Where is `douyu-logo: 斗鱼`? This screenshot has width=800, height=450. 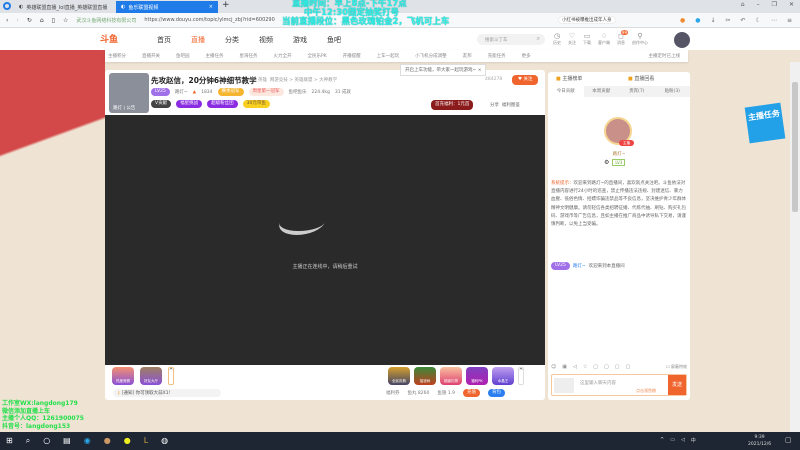 douyu-logo: 斗鱼 is located at coordinates (109, 38).